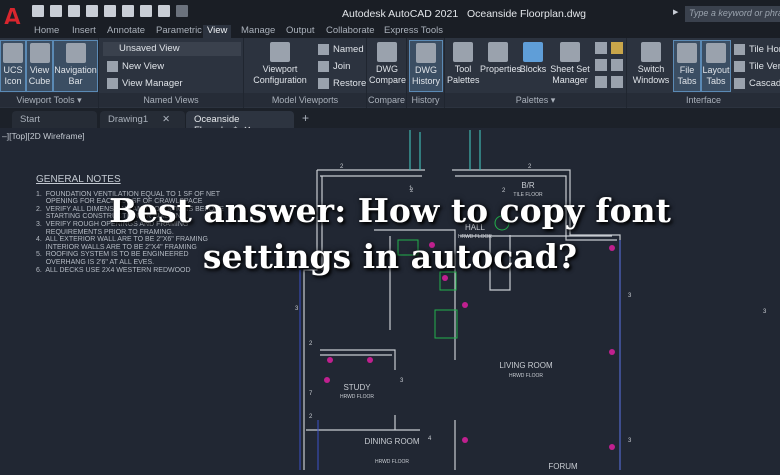  Describe the element at coordinates (46, 31) in the screenshot. I see `tab-home: Home` at that location.